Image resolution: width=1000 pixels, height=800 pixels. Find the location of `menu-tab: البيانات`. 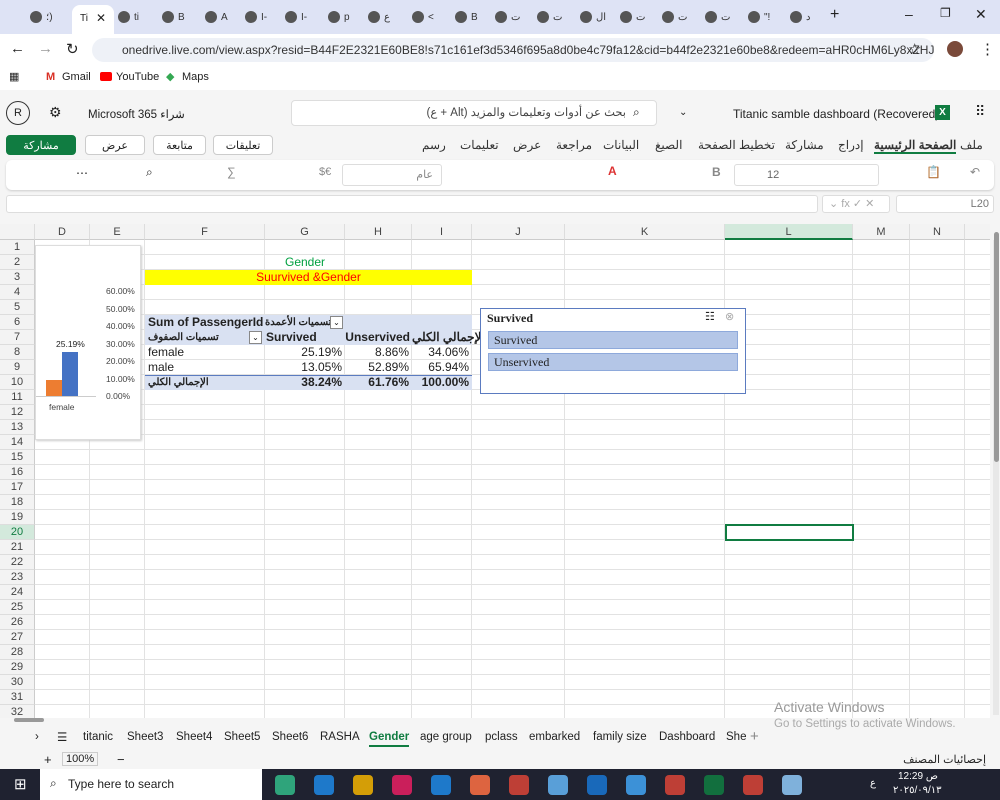

menu-tab: البيانات is located at coordinates (621, 145).